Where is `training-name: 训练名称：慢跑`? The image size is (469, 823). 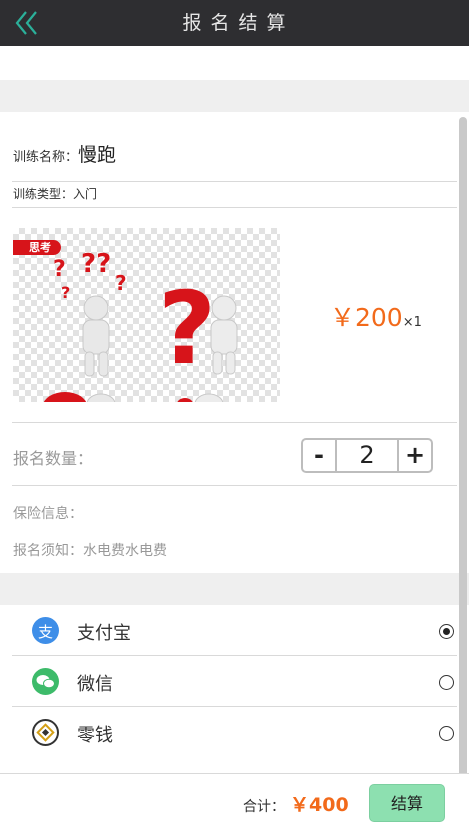
training-name: 训练名称：慢跑 is located at coordinates (64, 153).